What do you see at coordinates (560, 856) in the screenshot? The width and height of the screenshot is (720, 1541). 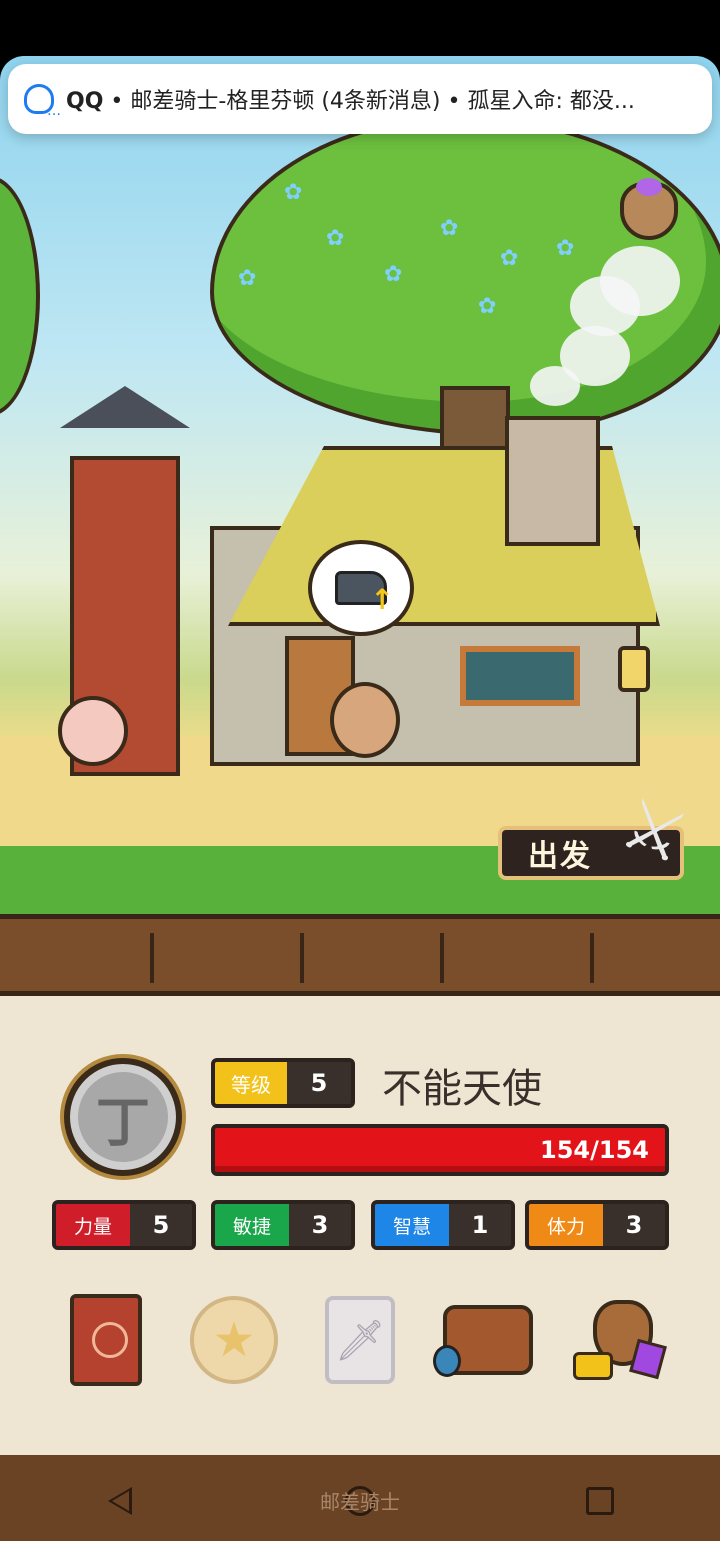 I see `depart-button-label: 出发` at bounding box center [560, 856].